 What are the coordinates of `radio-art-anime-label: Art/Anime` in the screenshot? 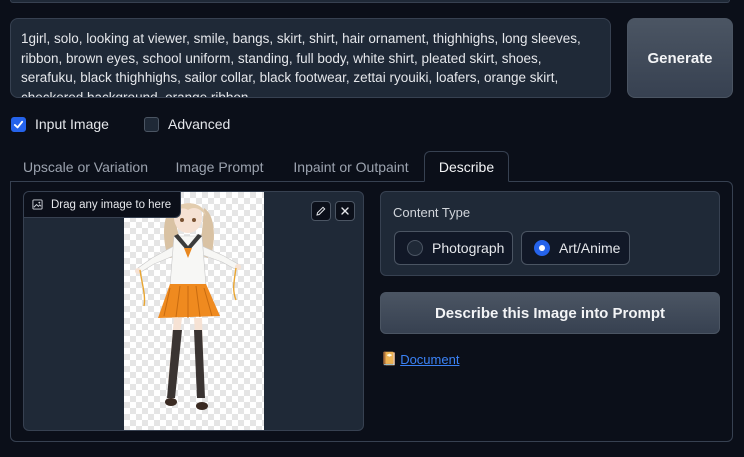 It's located at (590, 248).